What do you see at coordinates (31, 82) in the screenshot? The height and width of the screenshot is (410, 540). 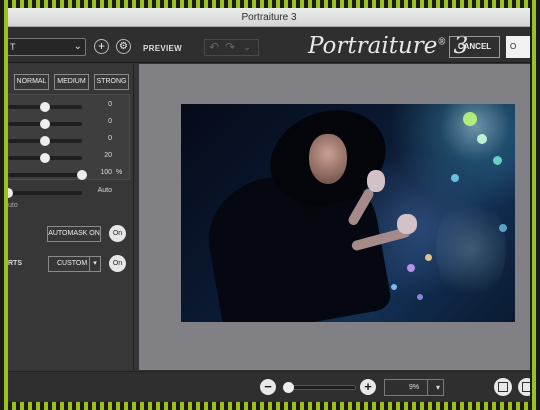 I see `preset-normal-button: NORMAL` at bounding box center [31, 82].